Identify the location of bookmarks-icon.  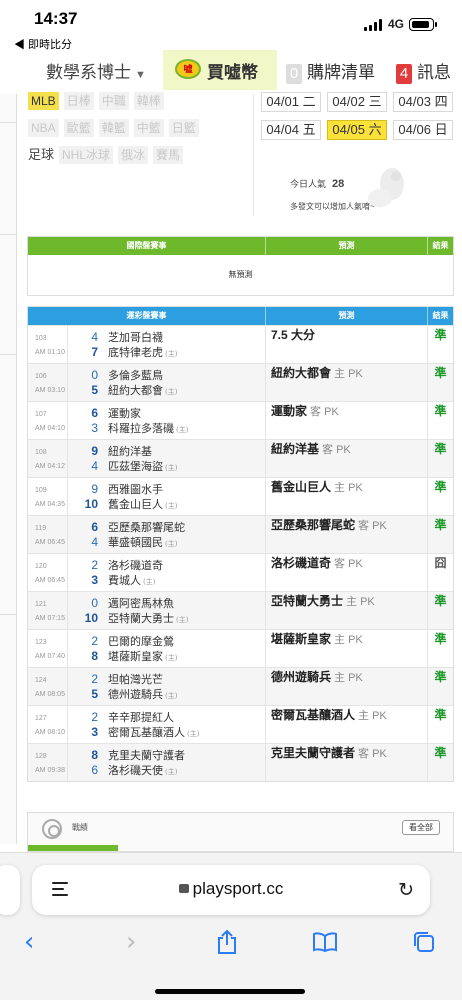
(325, 942).